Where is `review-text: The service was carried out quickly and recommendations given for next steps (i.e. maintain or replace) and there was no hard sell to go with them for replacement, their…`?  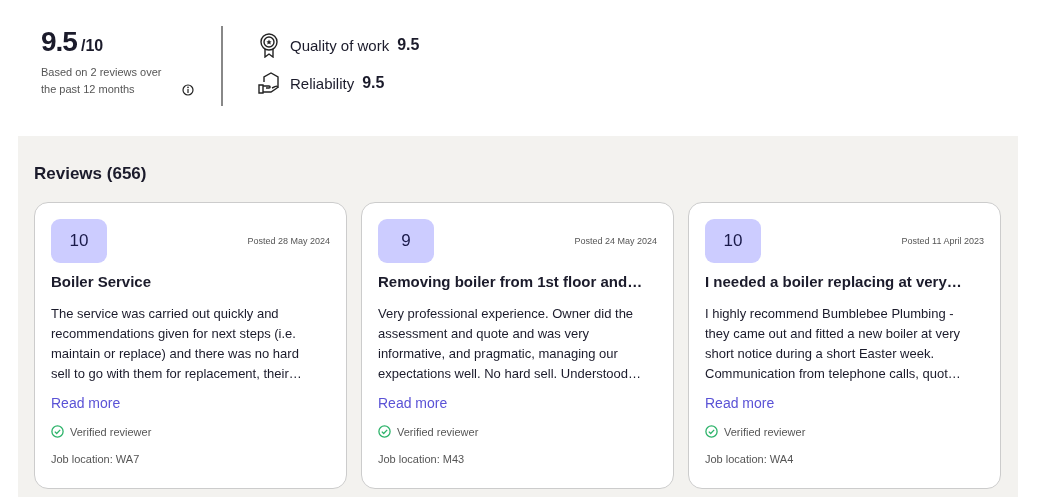 review-text: The service was carried out quickly and recommendations given for next steps (i.e. maintain or replace) and there was no hard sell to go with them for replacement, their… is located at coordinates (177, 344).